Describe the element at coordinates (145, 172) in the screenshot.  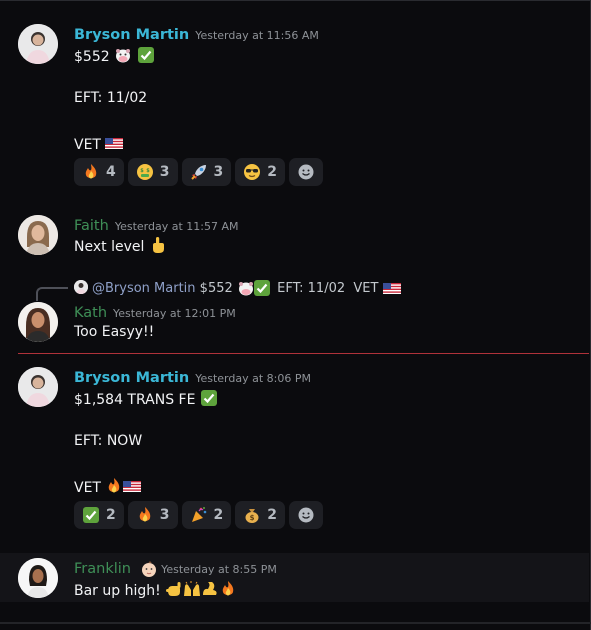
I see `money-mouth-icon: $ $` at that location.